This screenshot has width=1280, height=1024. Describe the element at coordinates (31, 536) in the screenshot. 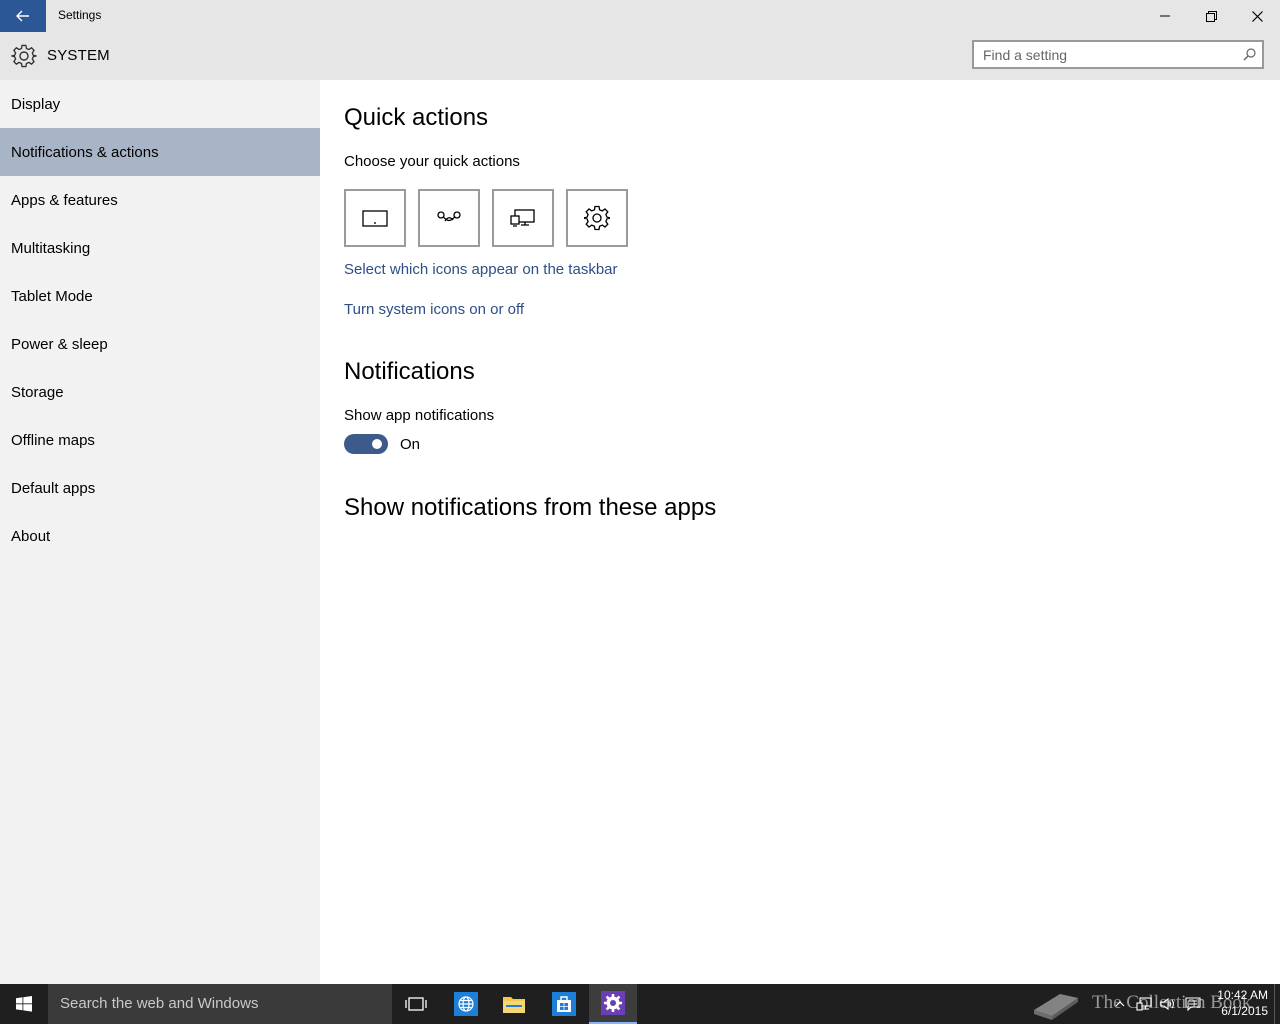

I see `sidebar-item-label: About` at that location.